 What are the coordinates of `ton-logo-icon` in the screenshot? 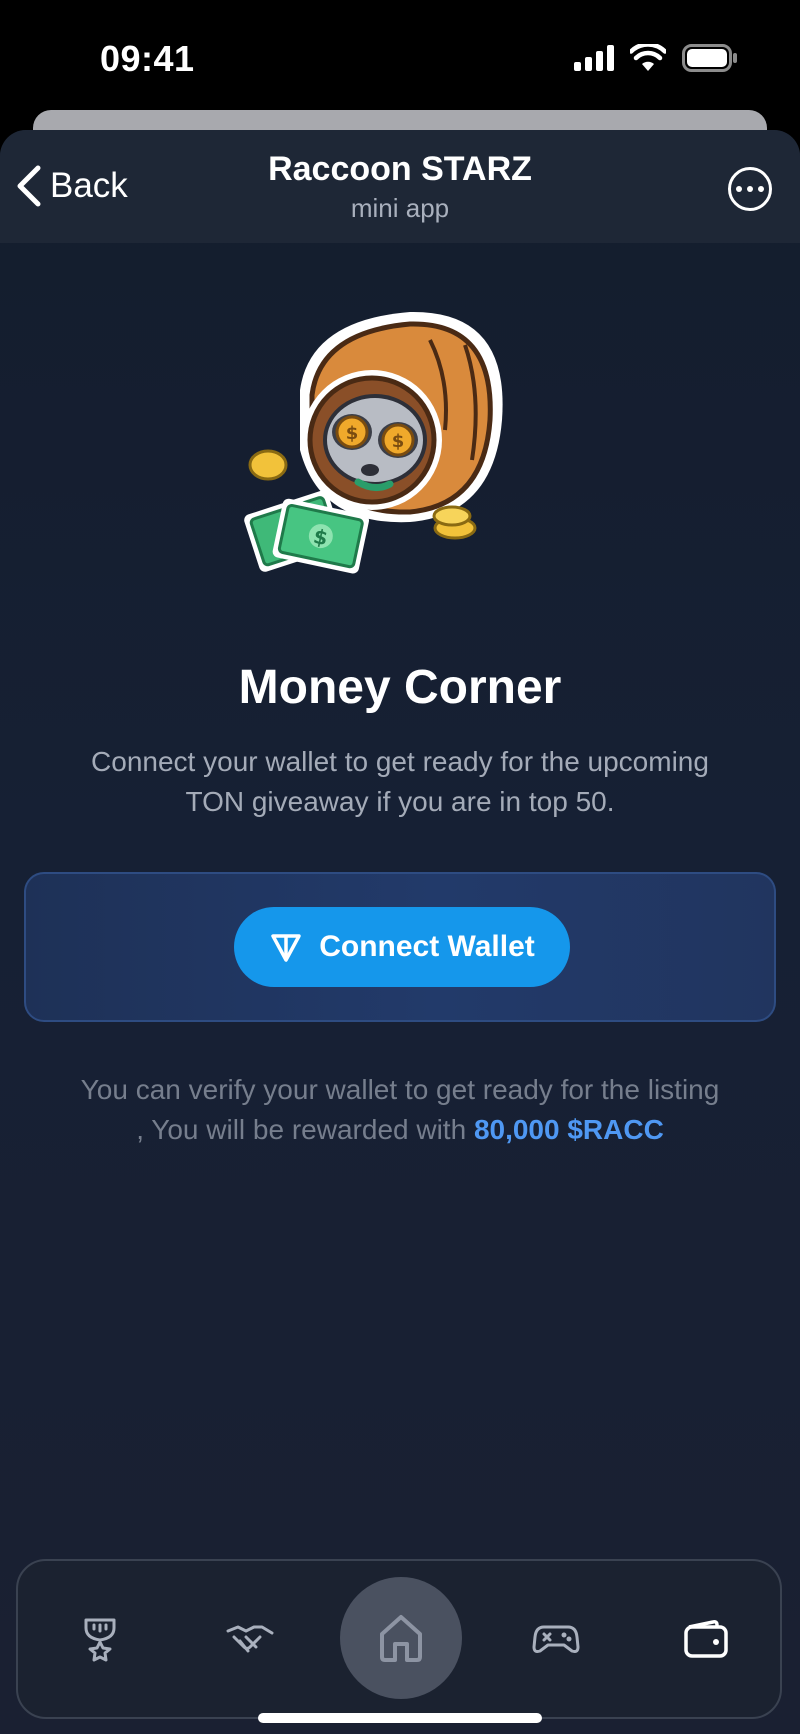 It's located at (286, 948).